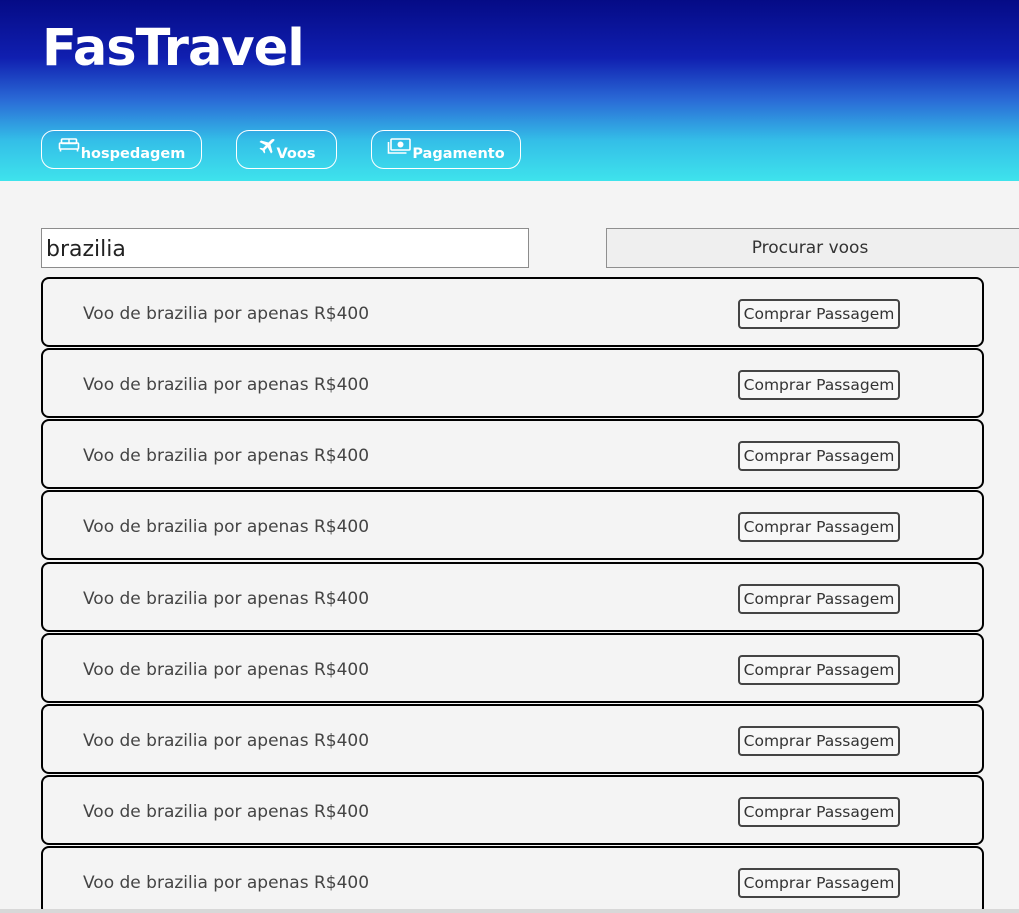 This screenshot has height=913, width=1019. What do you see at coordinates (267, 149) in the screenshot?
I see `airplane-icon` at bounding box center [267, 149].